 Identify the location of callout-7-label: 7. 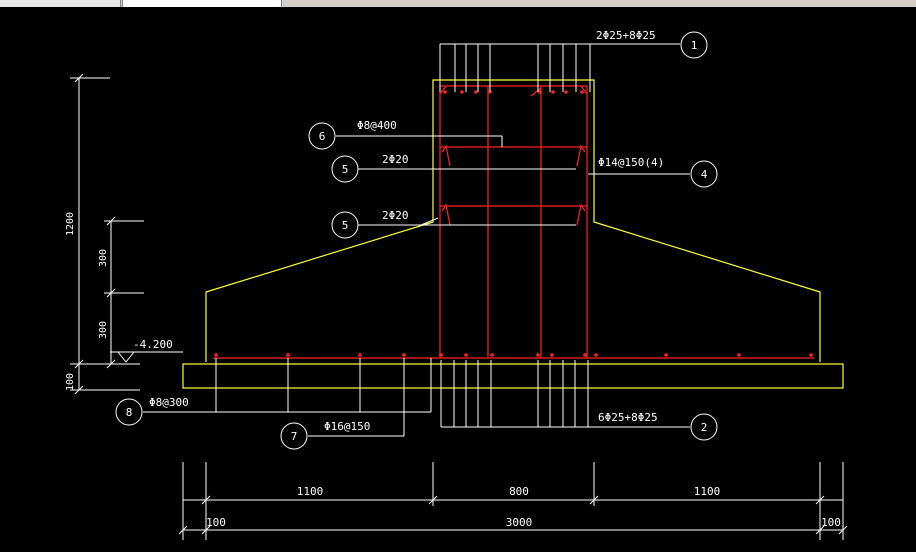
(294, 436).